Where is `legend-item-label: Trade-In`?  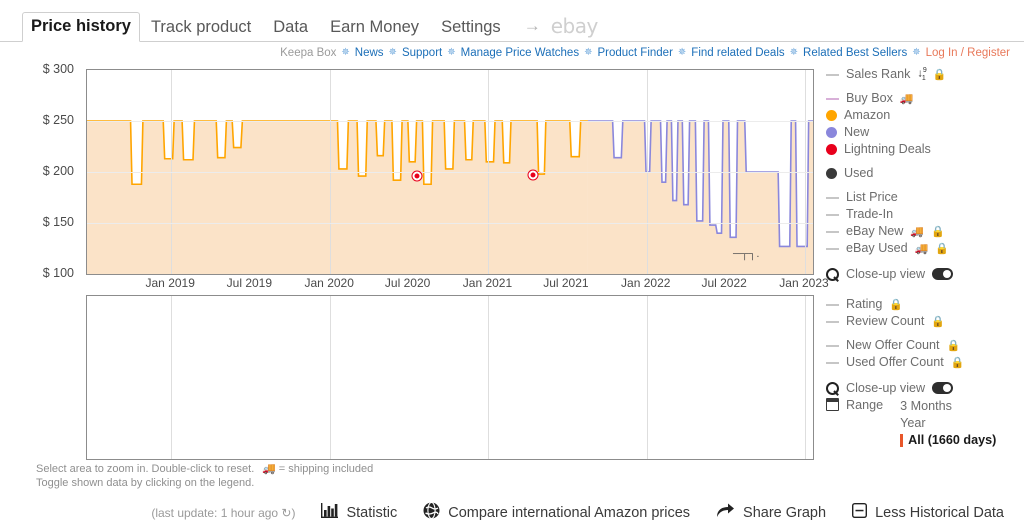 legend-item-label: Trade-In is located at coordinates (870, 214).